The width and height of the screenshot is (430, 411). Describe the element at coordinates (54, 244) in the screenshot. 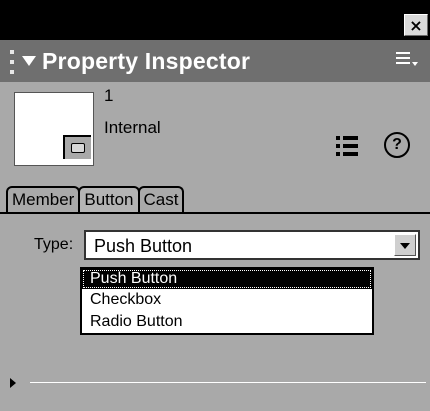

I see `type-label: Type:` at that location.